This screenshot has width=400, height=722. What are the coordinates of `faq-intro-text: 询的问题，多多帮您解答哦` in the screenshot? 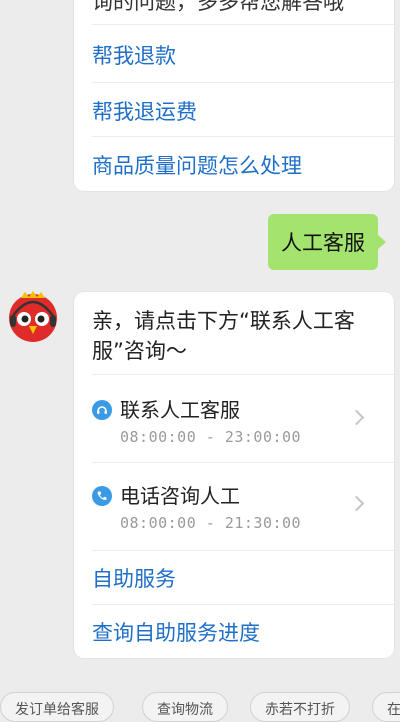 It's located at (218, 7).